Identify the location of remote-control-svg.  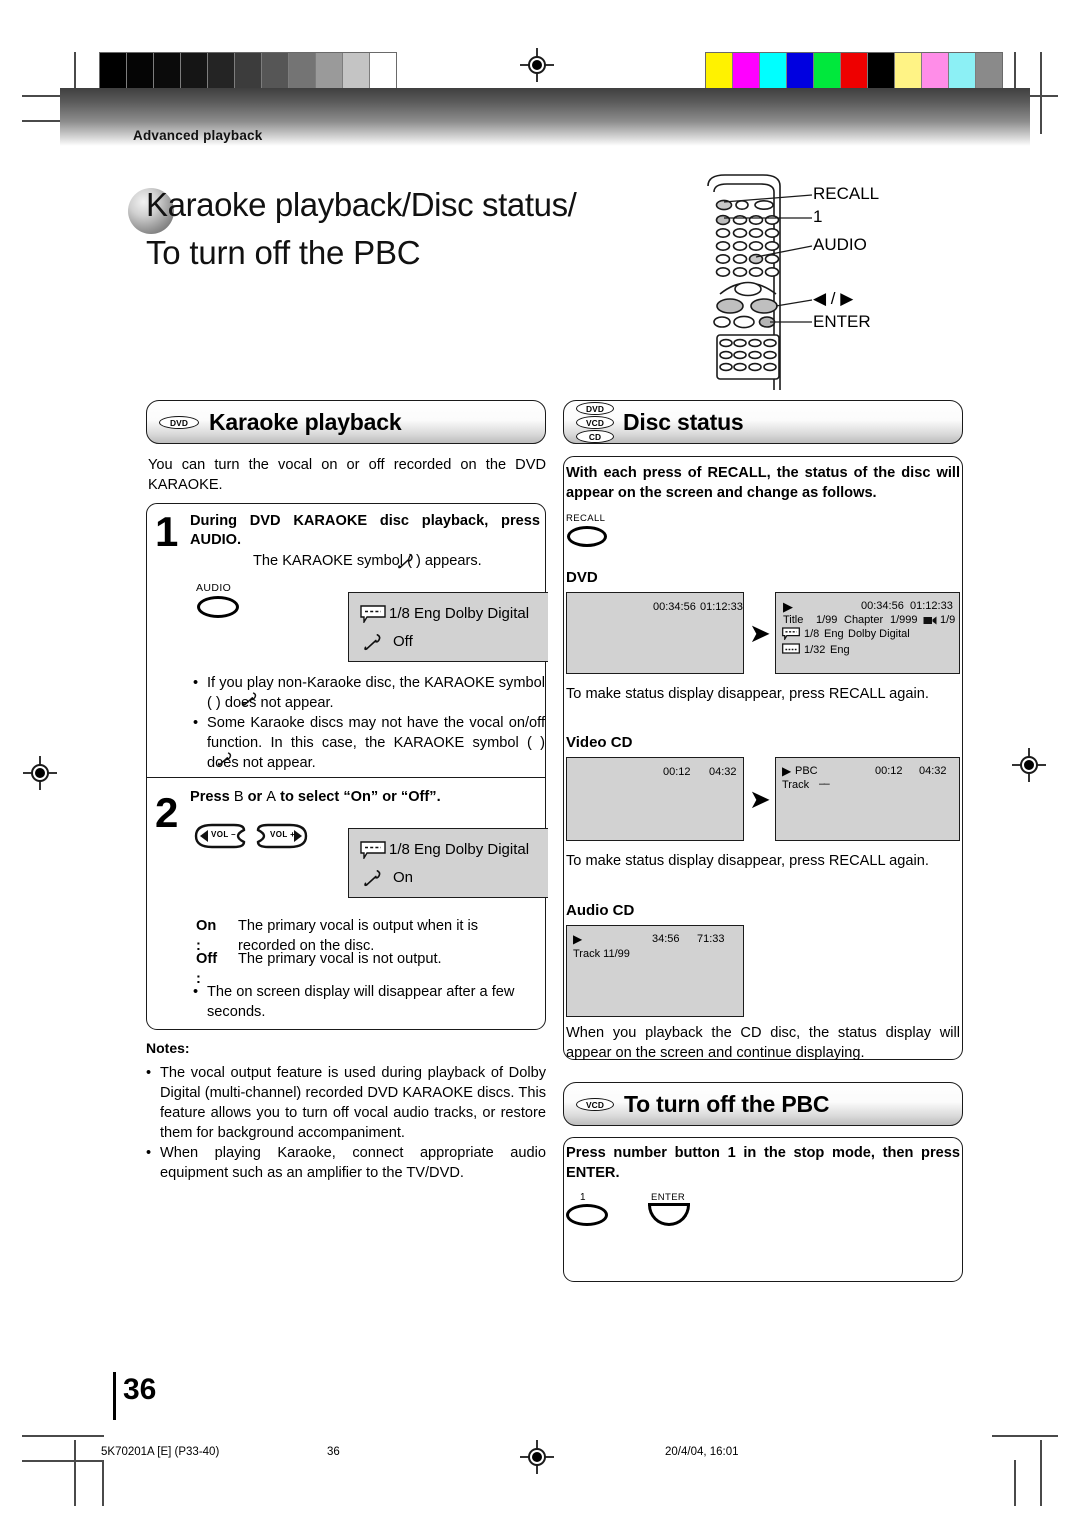
(760, 282).